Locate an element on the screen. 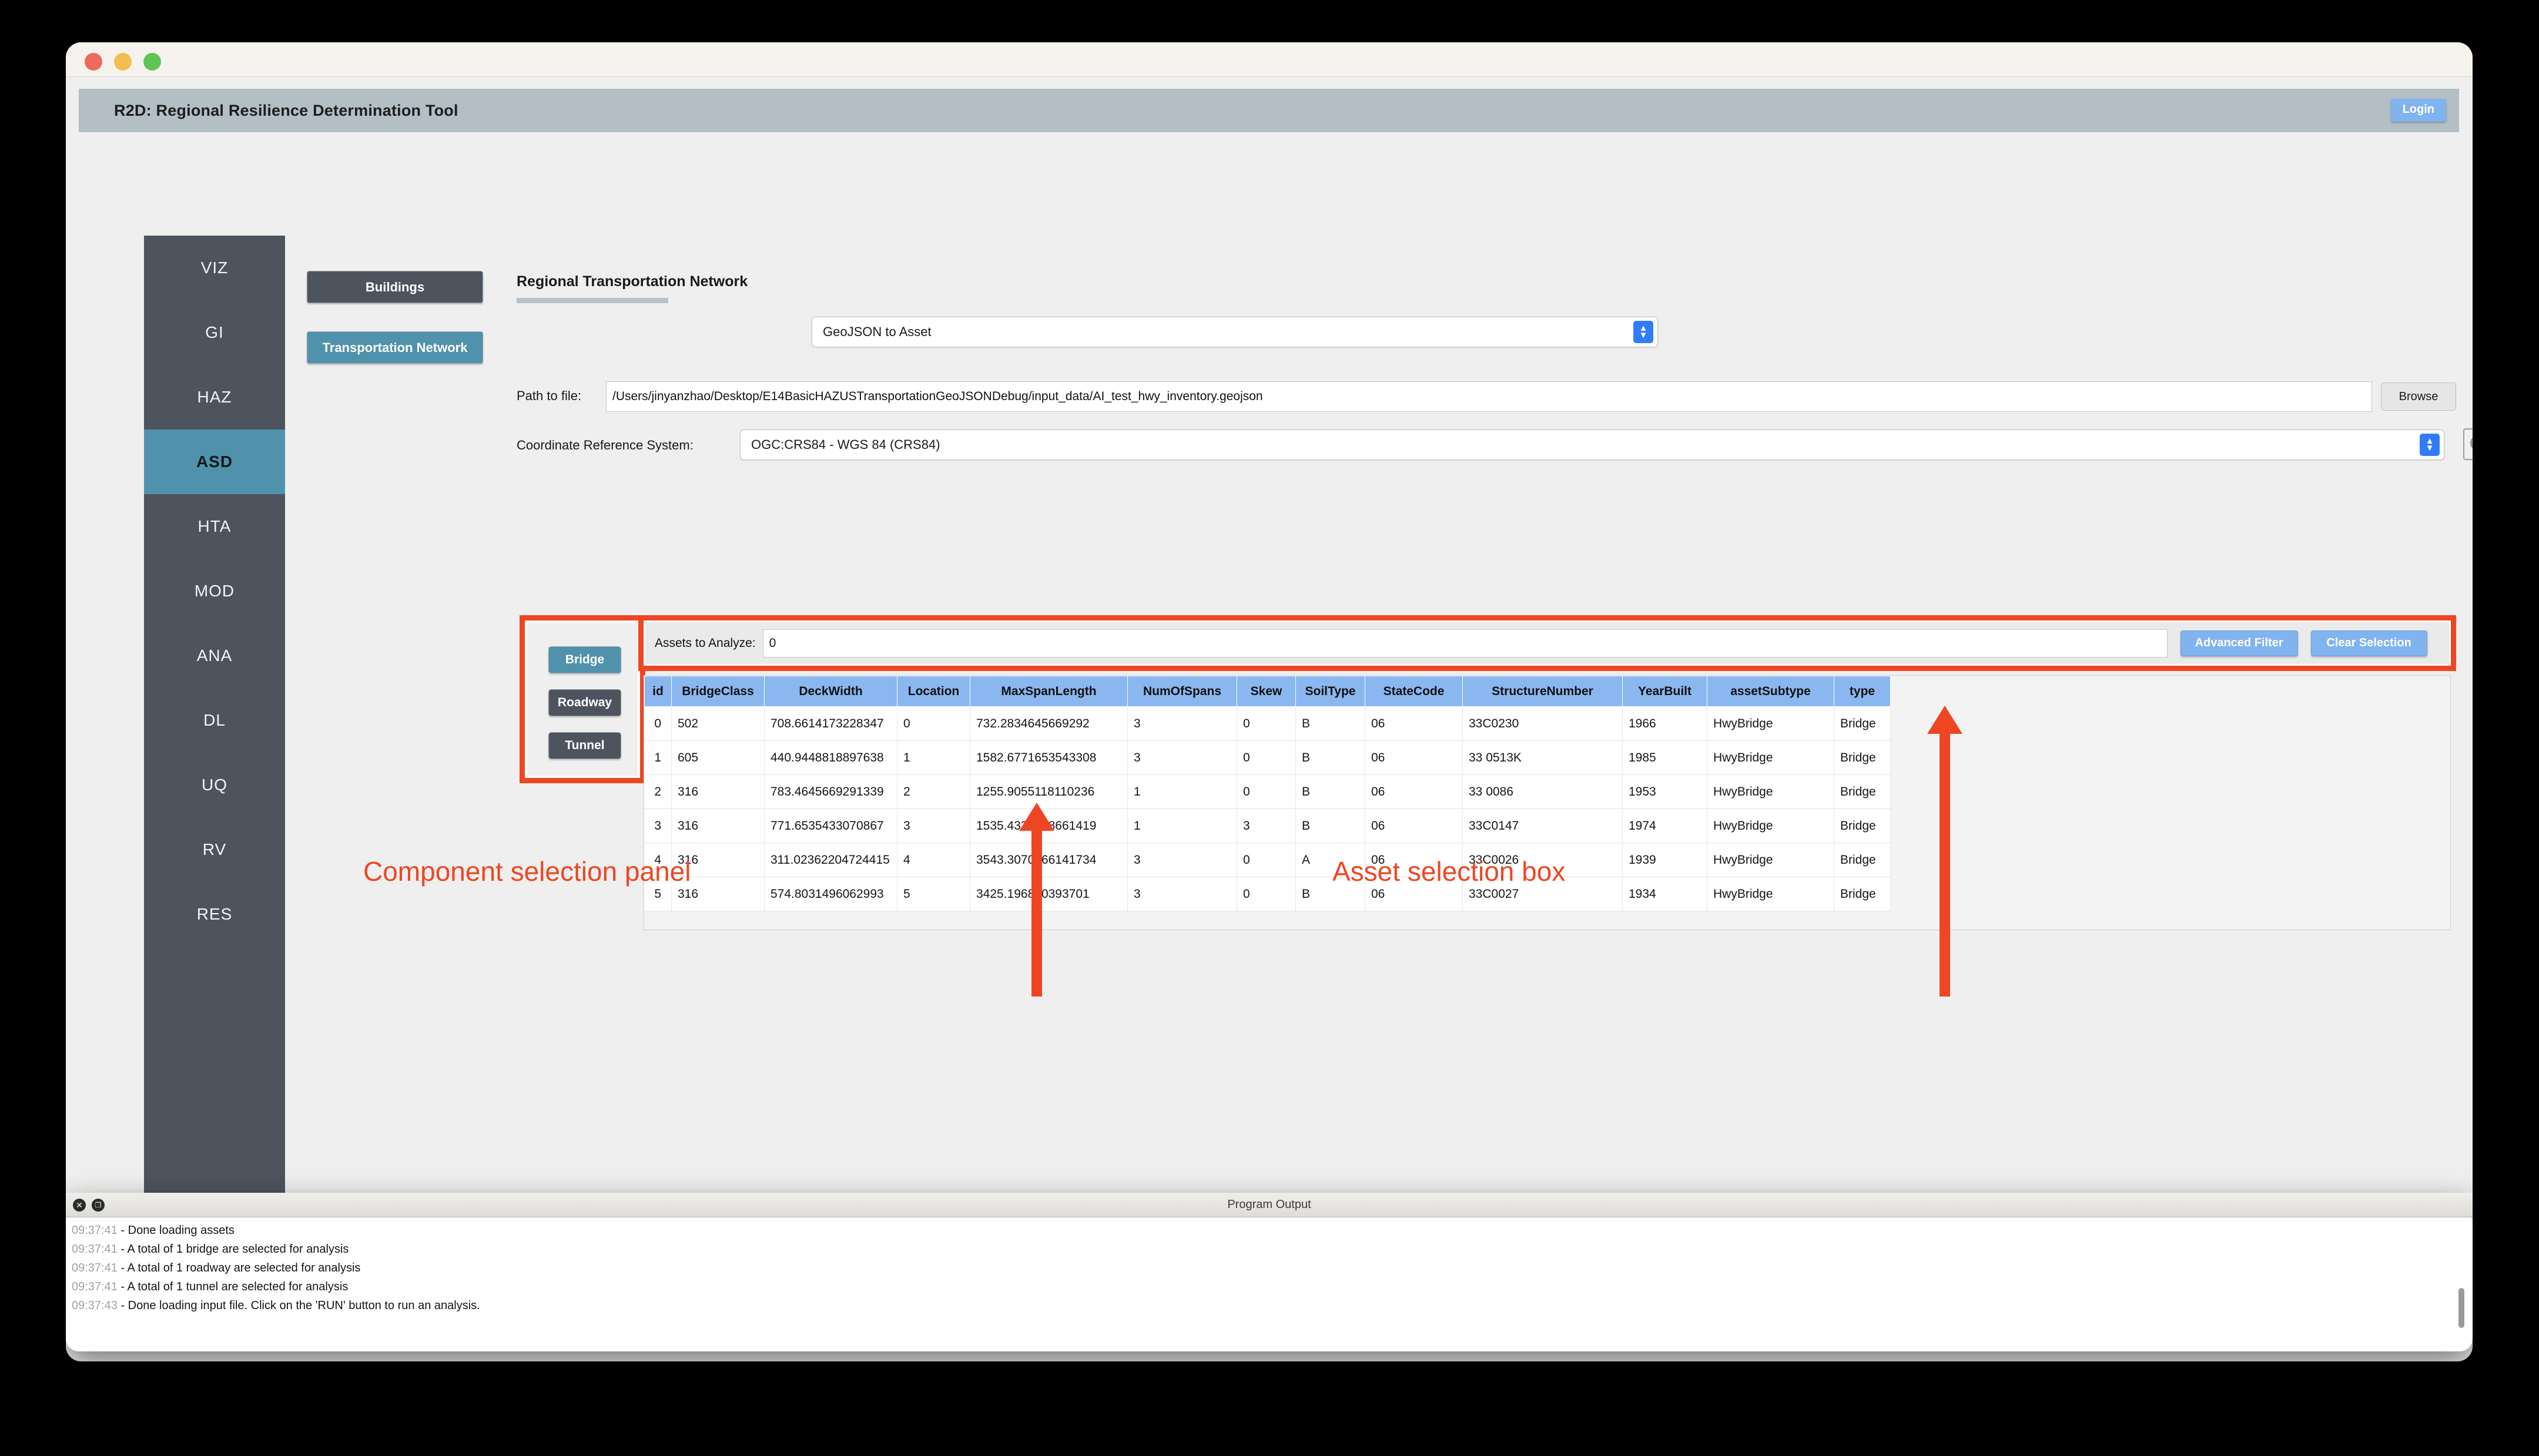 This screenshot has width=2539, height=1456. cell-maxspanlength: 732.2834645669292 is located at coordinates (1049, 723).